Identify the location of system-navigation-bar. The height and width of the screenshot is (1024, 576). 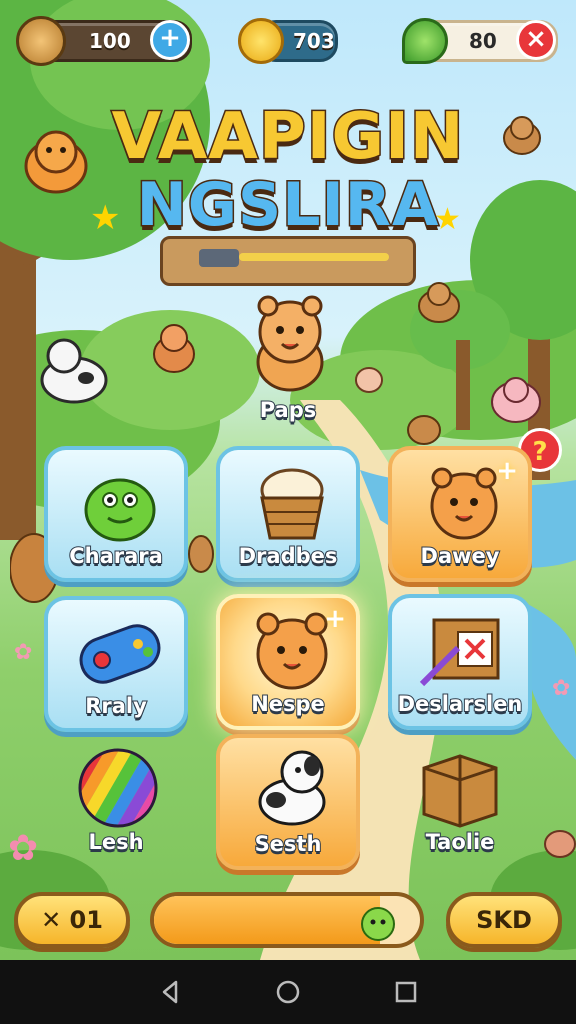
(288, 992).